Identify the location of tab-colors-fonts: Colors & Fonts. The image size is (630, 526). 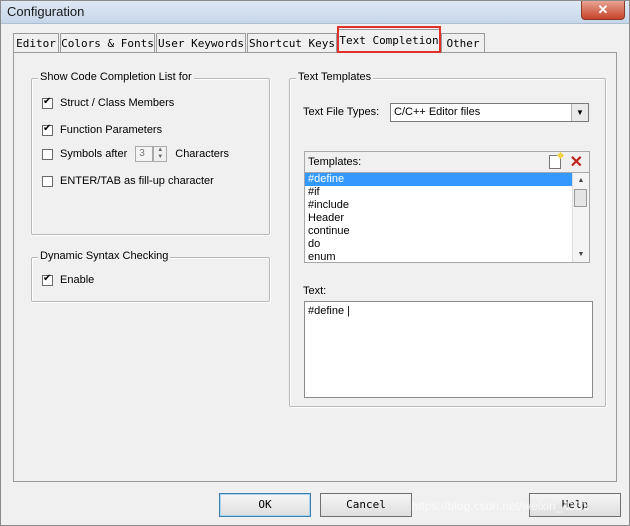
(107, 42).